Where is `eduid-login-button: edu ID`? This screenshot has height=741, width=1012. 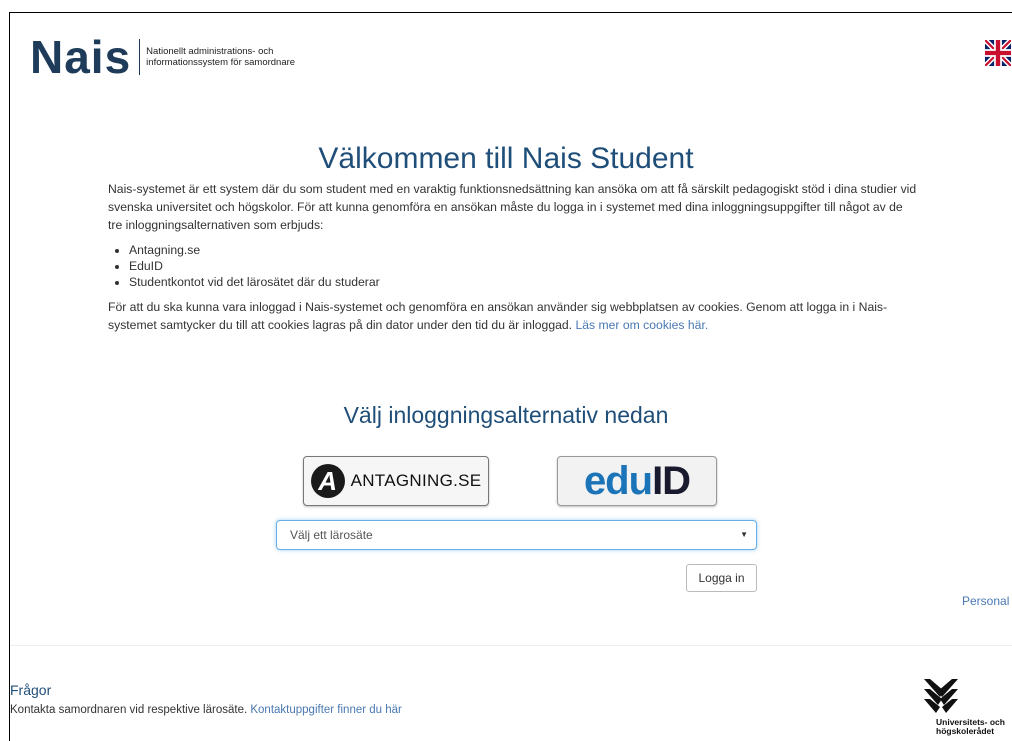
eduid-login-button: edu ID is located at coordinates (637, 481).